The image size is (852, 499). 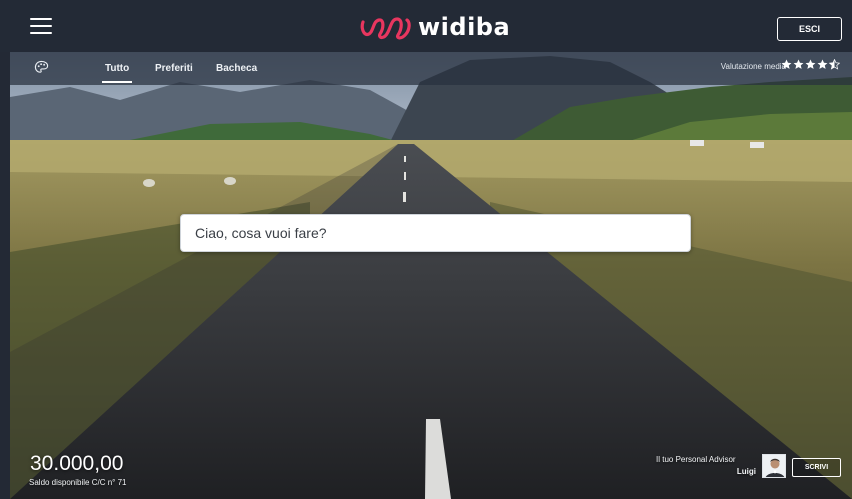 I want to click on logout-button: ESCI, so click(x=809, y=29).